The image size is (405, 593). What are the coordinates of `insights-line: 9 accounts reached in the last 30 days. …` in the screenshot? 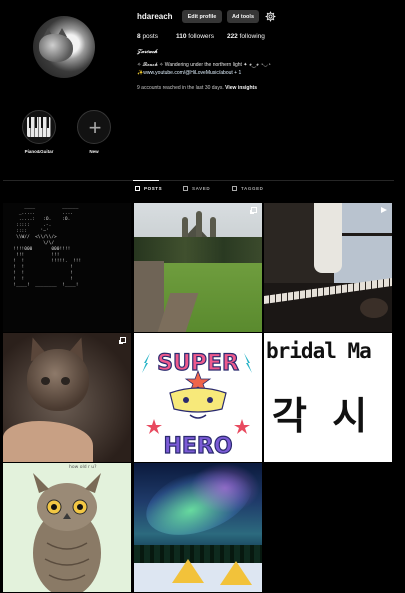 It's located at (197, 88).